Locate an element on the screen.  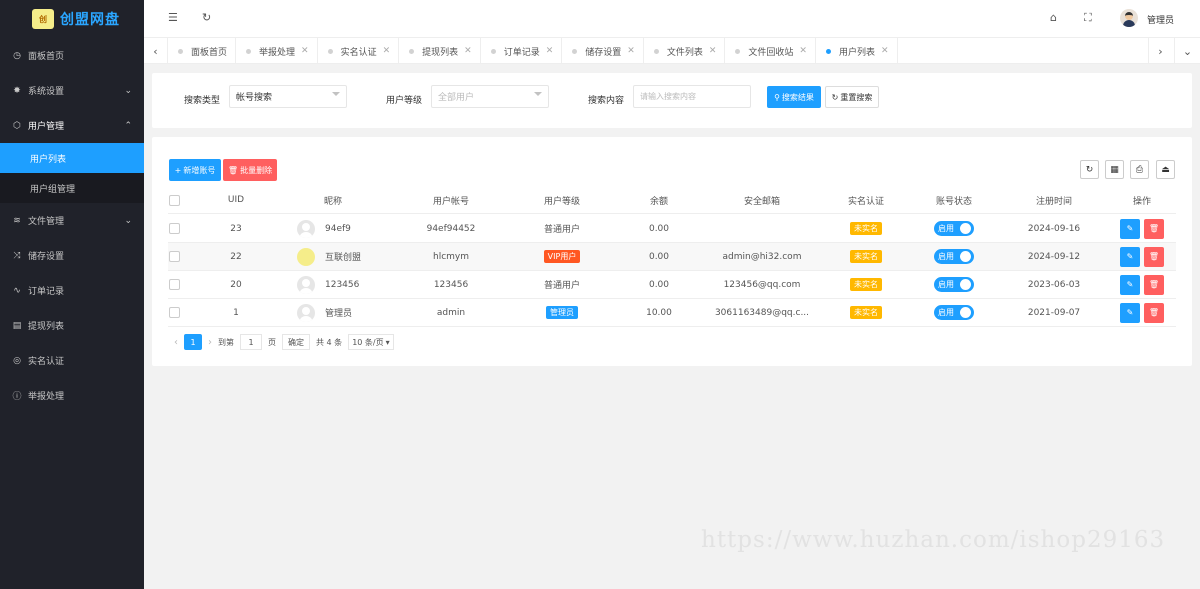
col-uid: UID is located at coordinates (236, 200).